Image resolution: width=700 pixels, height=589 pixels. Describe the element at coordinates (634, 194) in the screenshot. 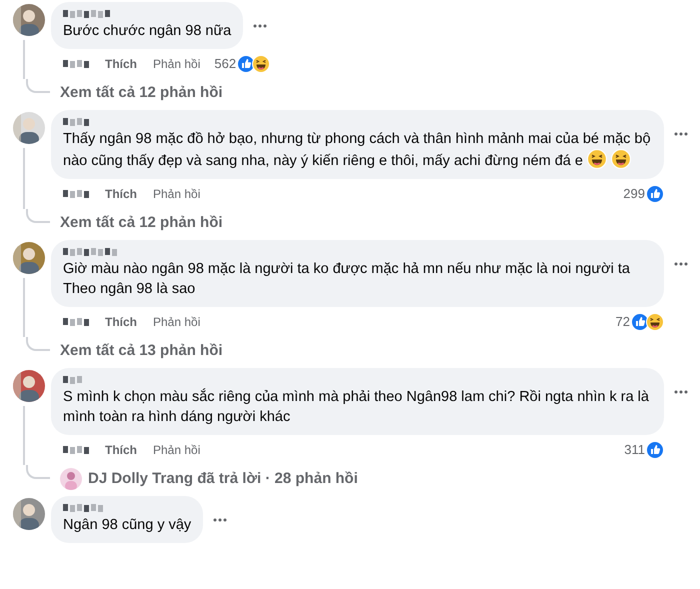

I see `reaction-count: 299` at that location.